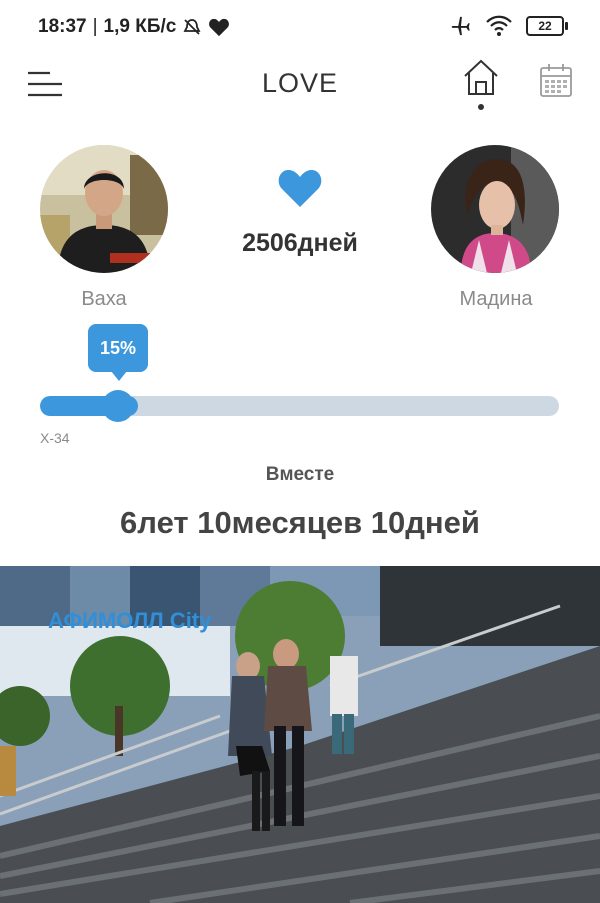  I want to click on avatar-right, so click(495, 209).